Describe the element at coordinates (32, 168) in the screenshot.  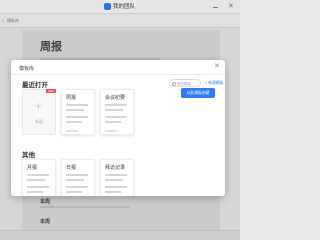
I see `card-title: 月报` at that location.